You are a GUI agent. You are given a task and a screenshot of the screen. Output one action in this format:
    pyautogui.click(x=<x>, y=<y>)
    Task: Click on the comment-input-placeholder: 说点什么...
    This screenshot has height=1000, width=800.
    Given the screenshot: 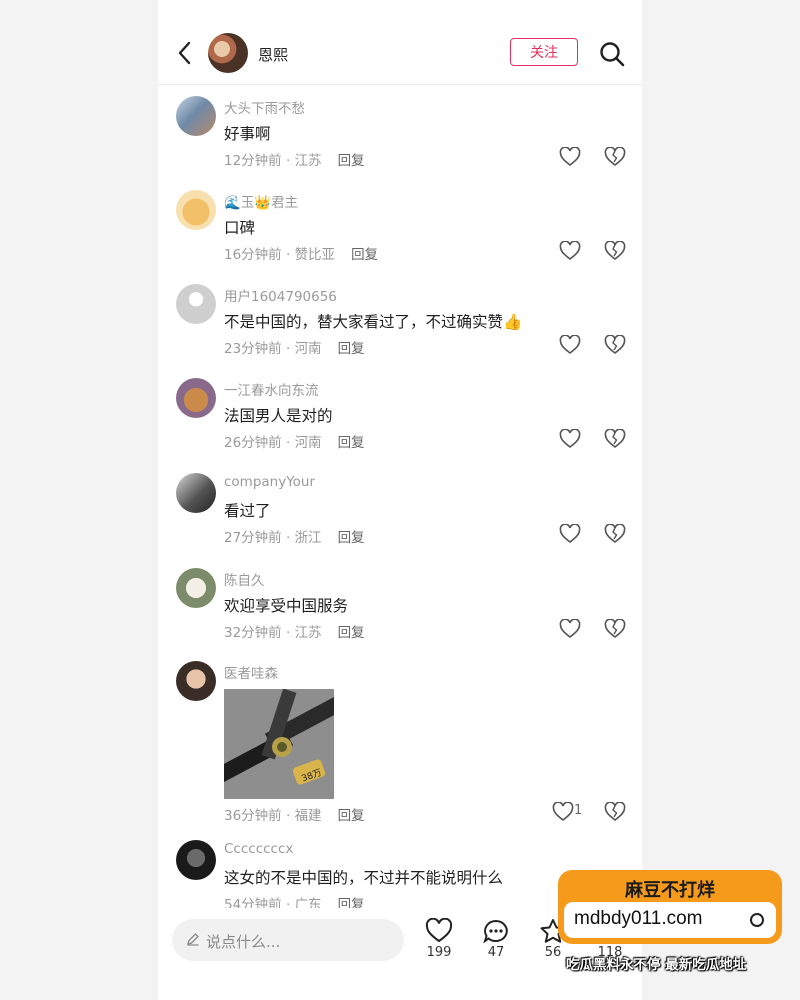 What is the action you would take?
    pyautogui.click(x=243, y=942)
    